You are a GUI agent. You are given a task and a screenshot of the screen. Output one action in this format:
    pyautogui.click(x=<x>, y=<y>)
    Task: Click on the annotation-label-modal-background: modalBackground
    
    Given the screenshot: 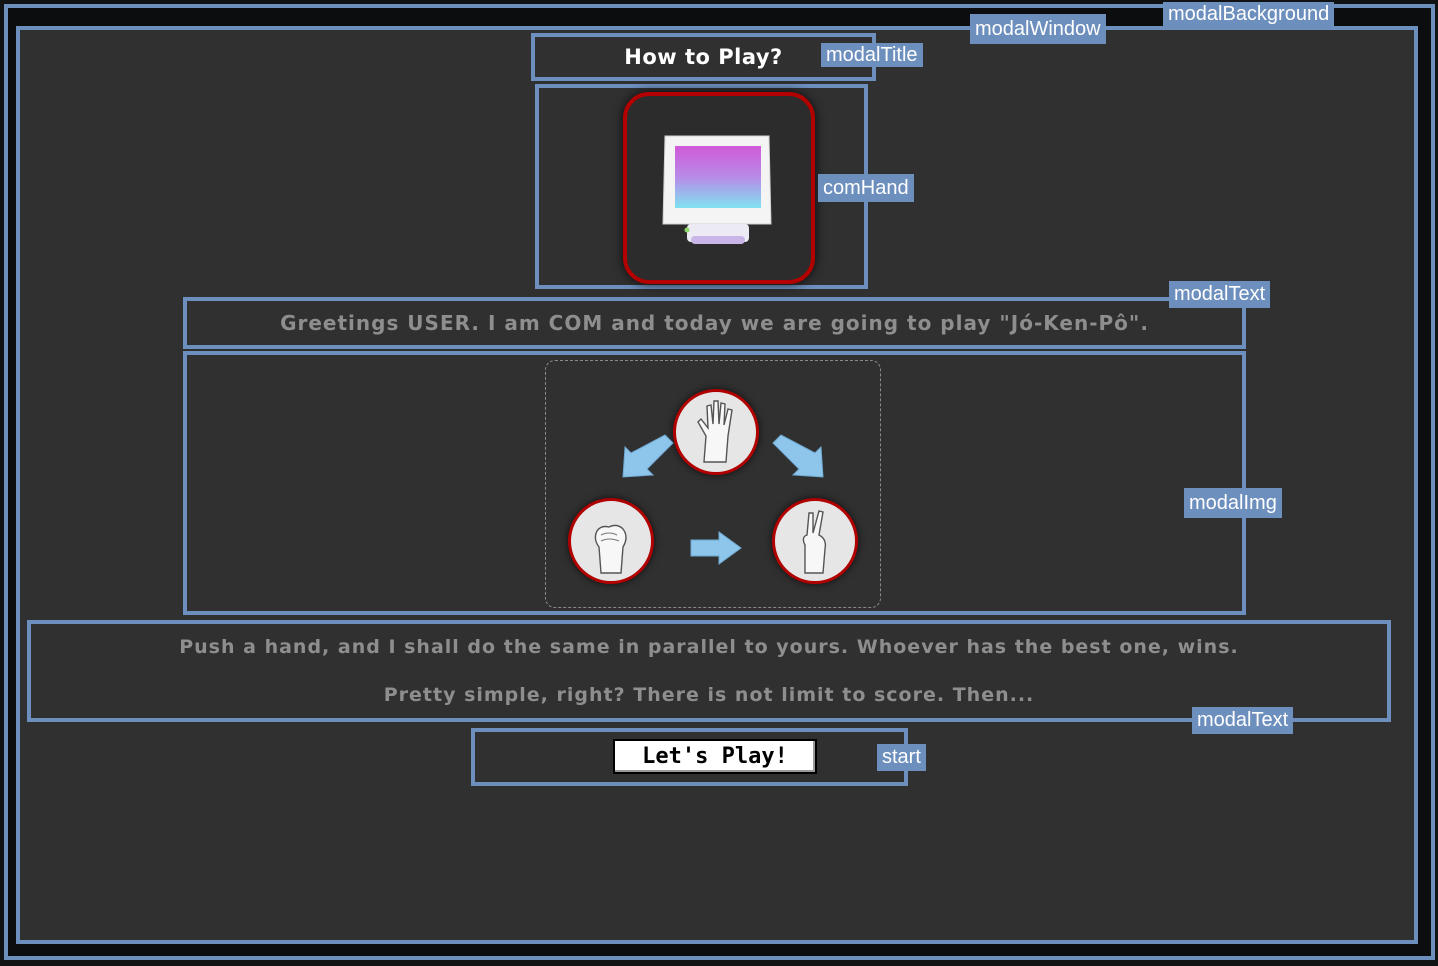 What is the action you would take?
    pyautogui.click(x=1249, y=14)
    